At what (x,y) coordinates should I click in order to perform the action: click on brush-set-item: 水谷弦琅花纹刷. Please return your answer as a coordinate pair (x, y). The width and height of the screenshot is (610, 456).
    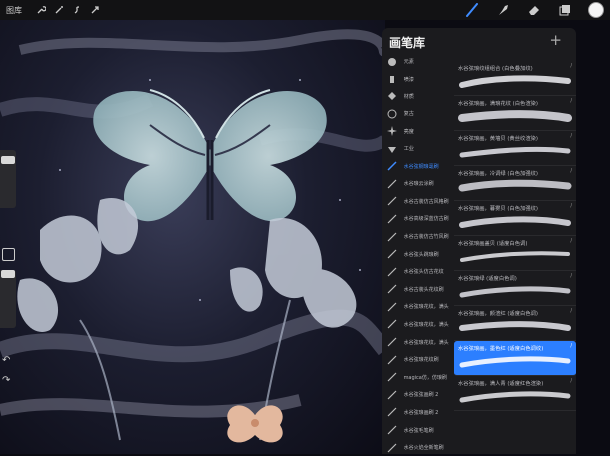
    Looking at the image, I should click on (417, 360).